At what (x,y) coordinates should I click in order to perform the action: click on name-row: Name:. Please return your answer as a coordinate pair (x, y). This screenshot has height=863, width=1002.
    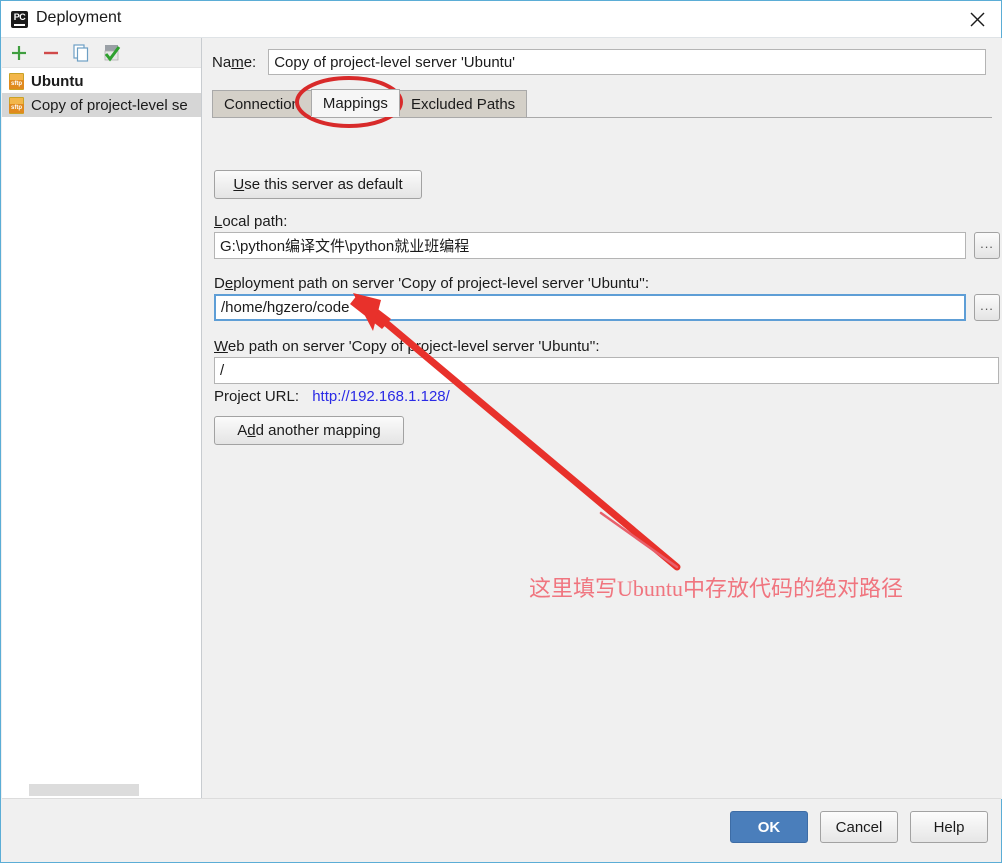
    Looking at the image, I should click on (599, 62).